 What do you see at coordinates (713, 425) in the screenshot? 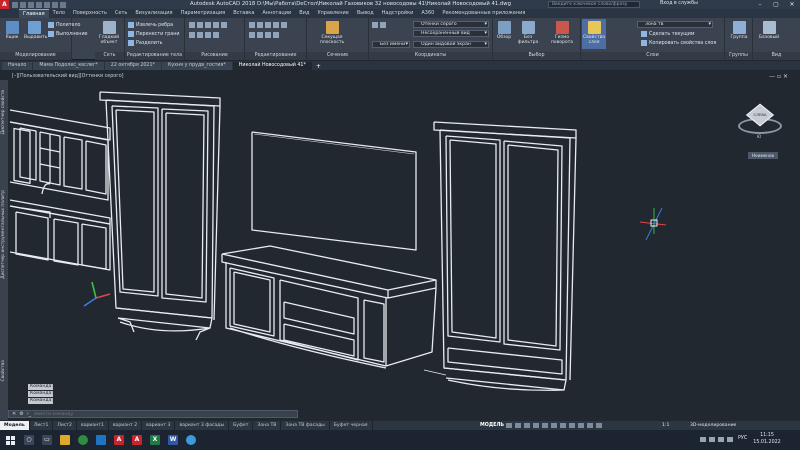
I see `workspace-switch: 3D-моделирование` at bounding box center [713, 425].